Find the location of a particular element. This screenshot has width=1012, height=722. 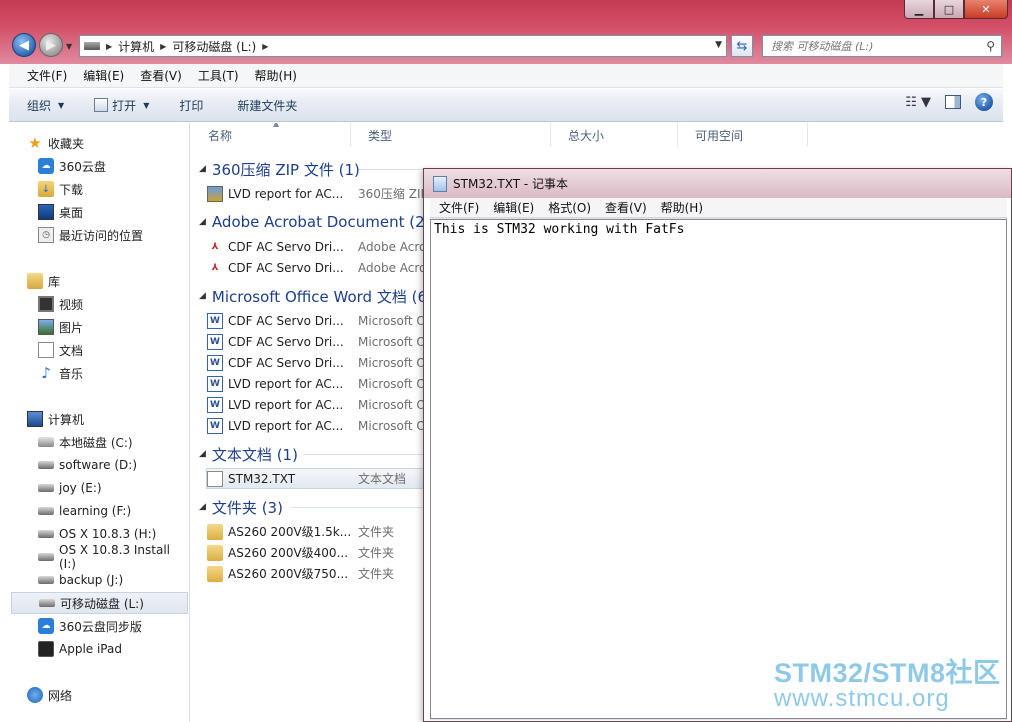

nav-drive-f: learning (F:) is located at coordinates (99, 511).